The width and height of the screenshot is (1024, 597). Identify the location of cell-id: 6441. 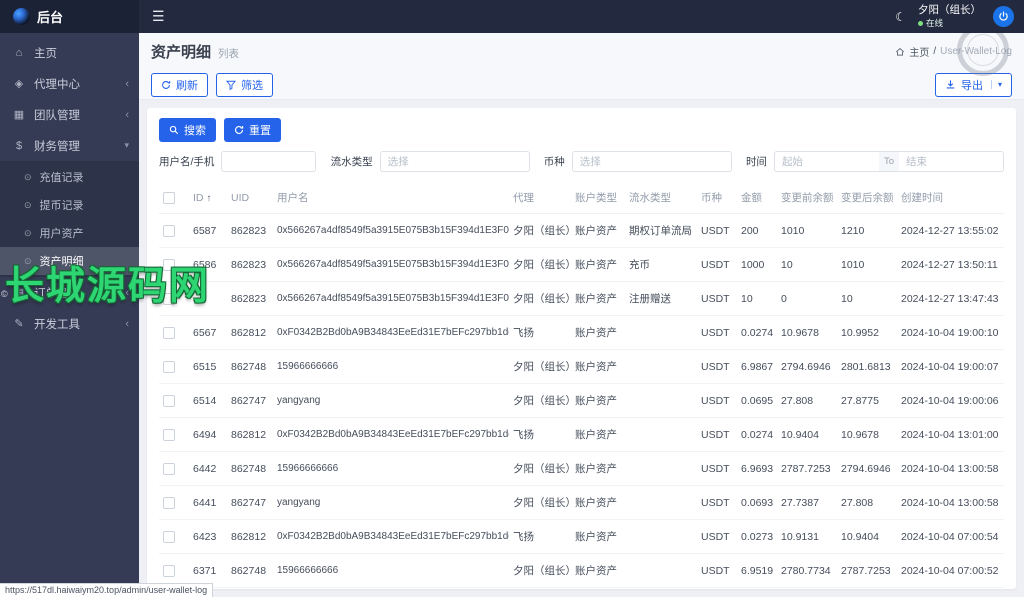
(208, 502).